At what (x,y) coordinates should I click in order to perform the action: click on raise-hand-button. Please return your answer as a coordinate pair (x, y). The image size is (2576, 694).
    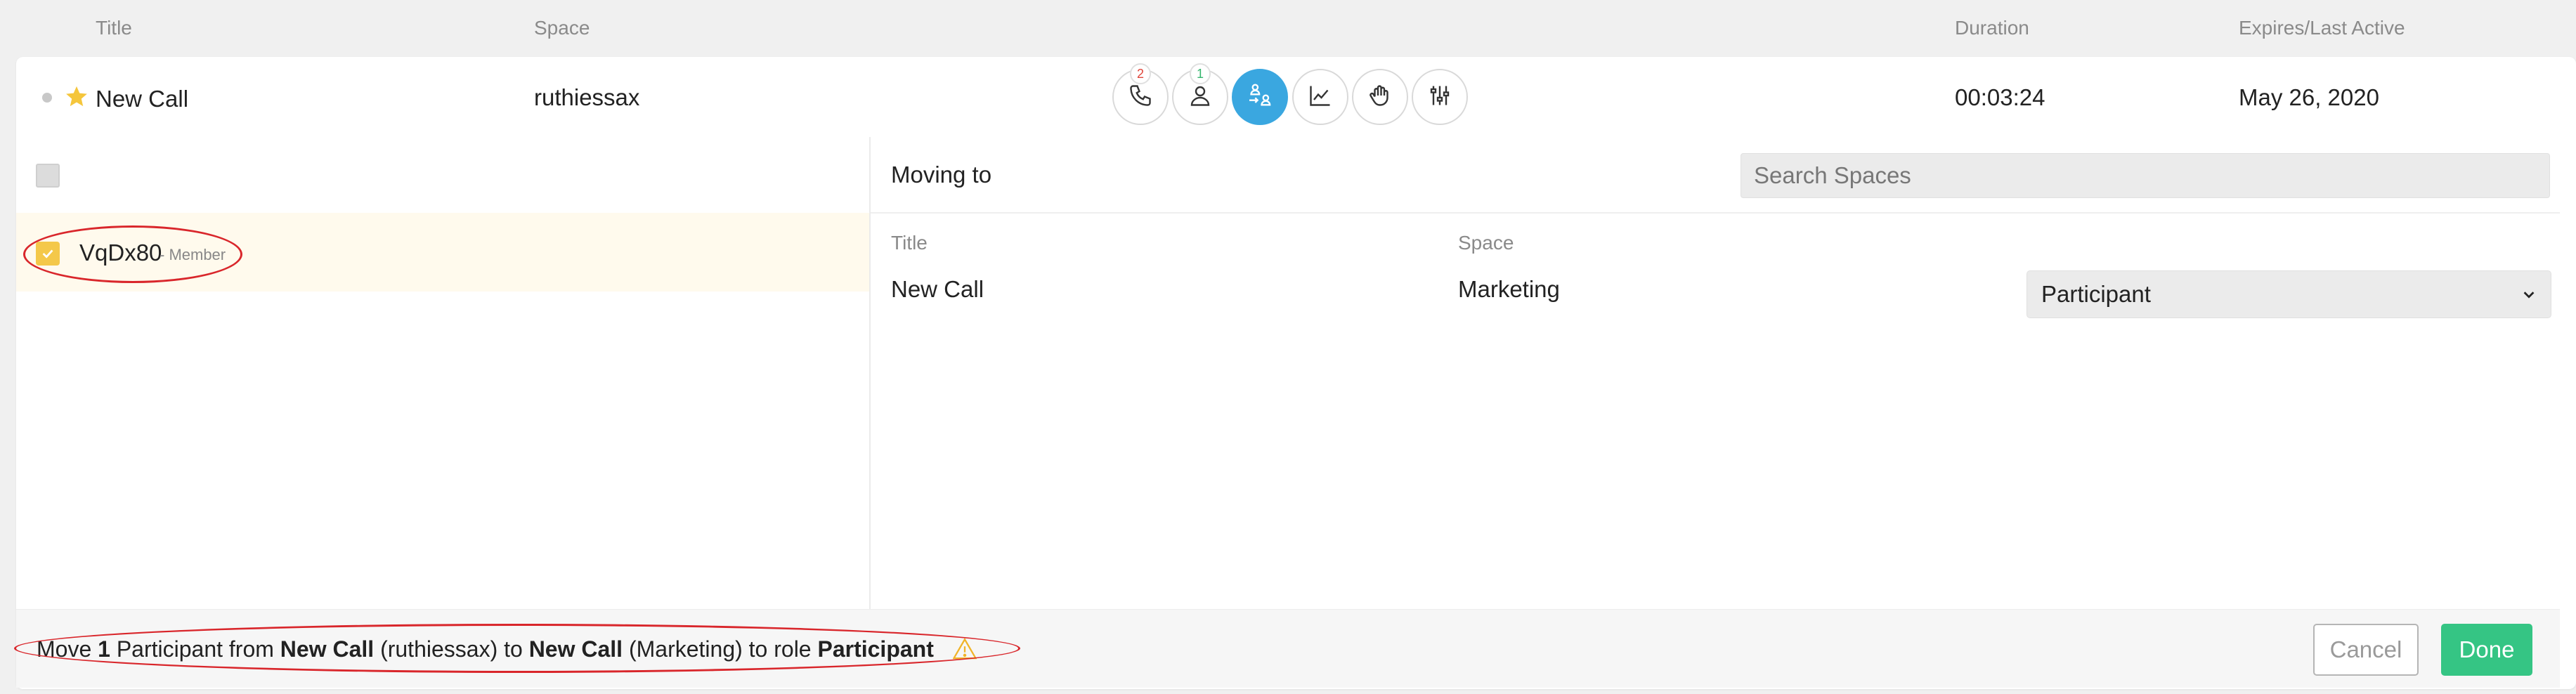
    Looking at the image, I should click on (1380, 97).